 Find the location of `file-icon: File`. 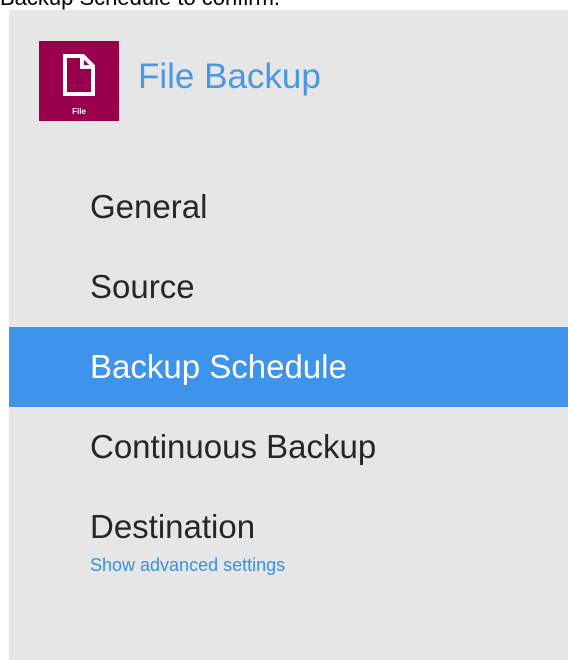

file-icon: File is located at coordinates (79, 81).